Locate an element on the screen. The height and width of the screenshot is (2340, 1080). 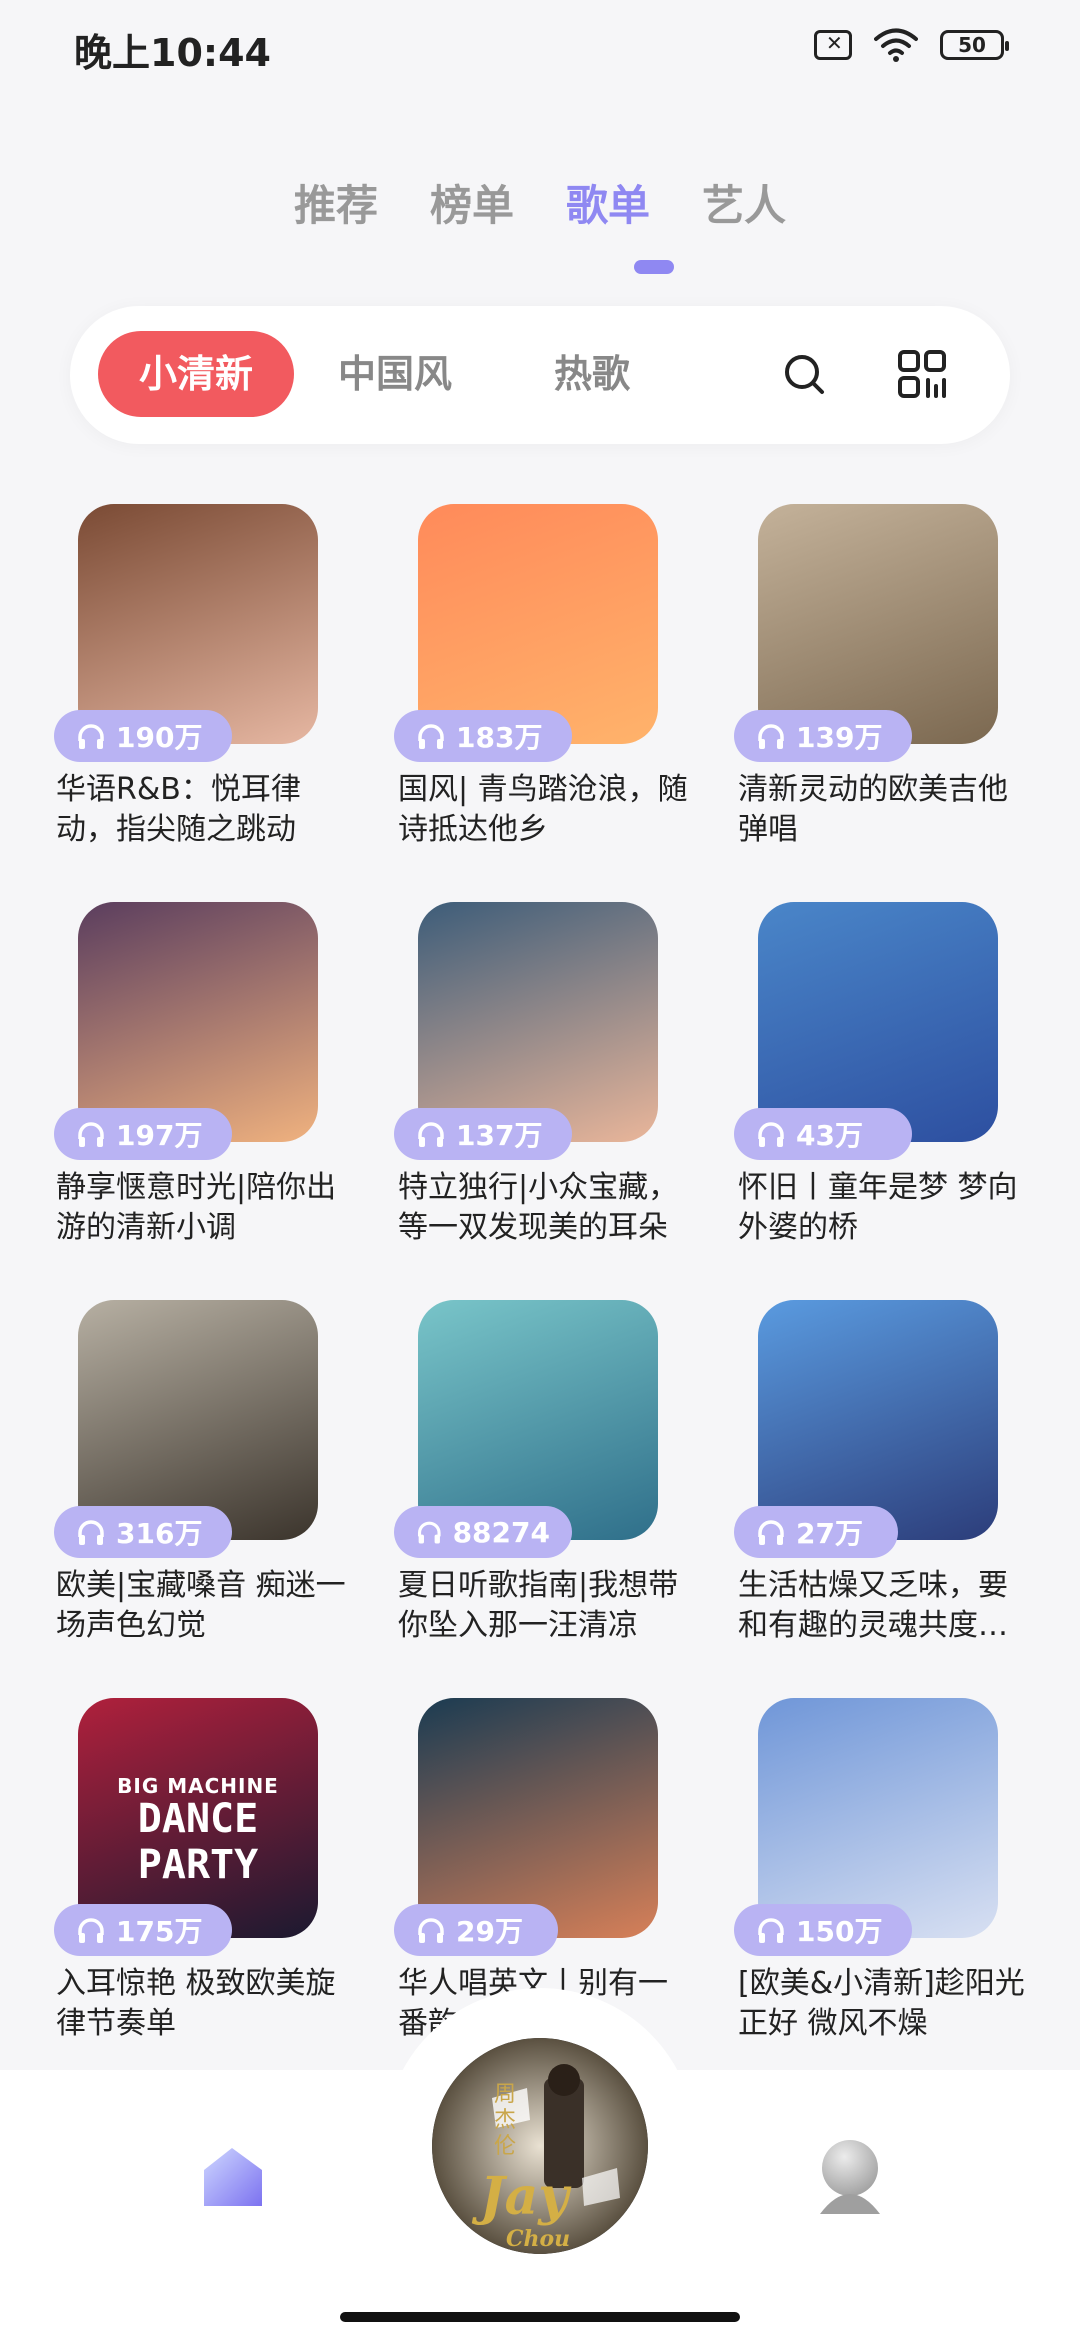
play-count-badge: 150万 is located at coordinates (823, 1930).